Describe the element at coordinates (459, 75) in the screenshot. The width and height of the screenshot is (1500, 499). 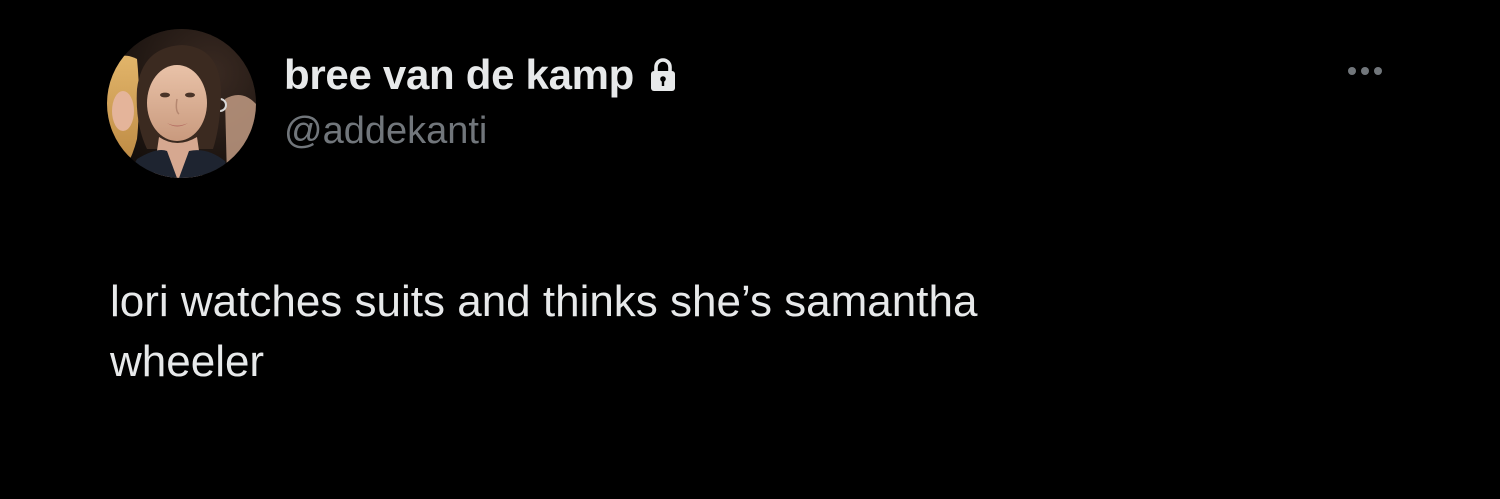
I see `display-name: bree van de kamp` at that location.